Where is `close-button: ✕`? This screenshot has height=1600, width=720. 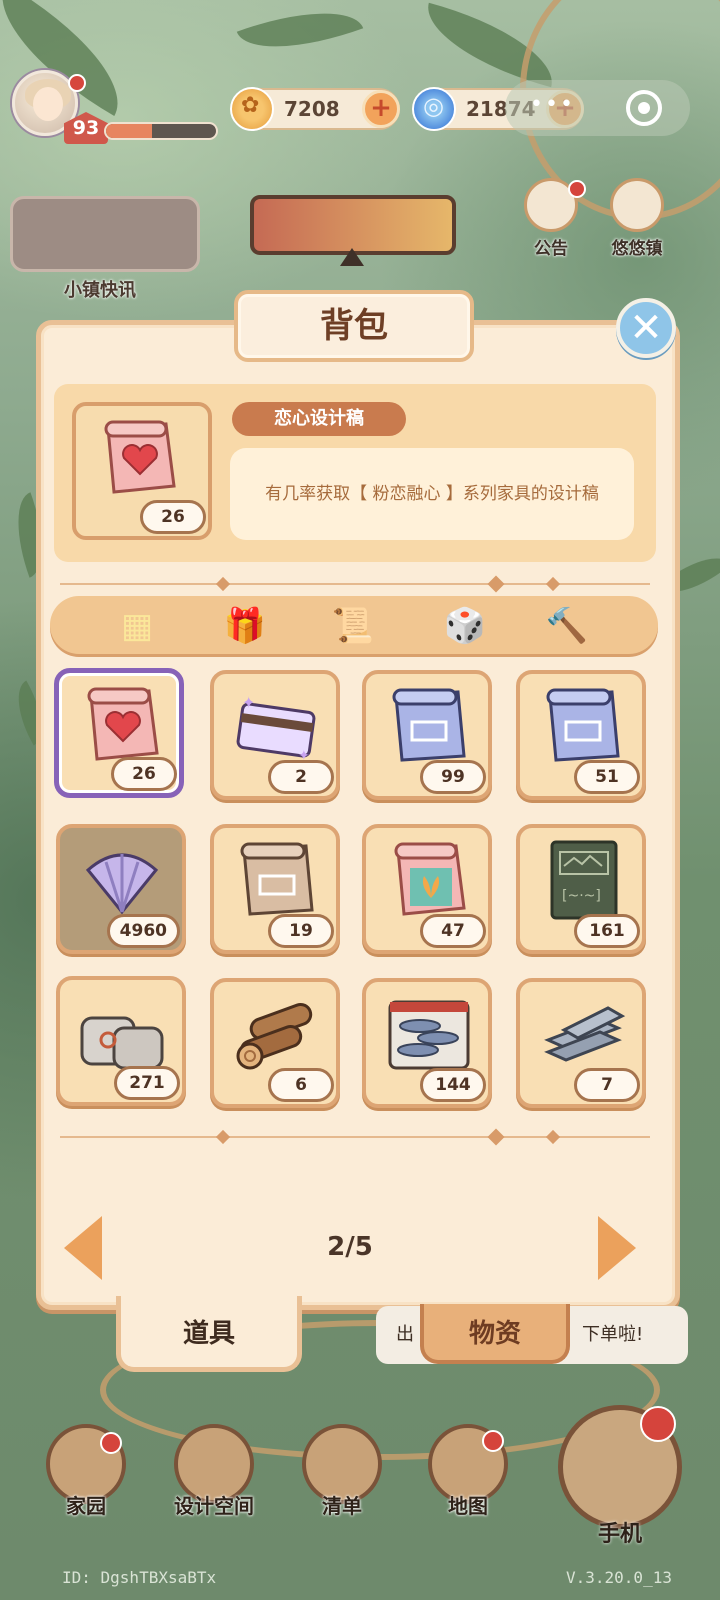 close-button: ✕ is located at coordinates (646, 328).